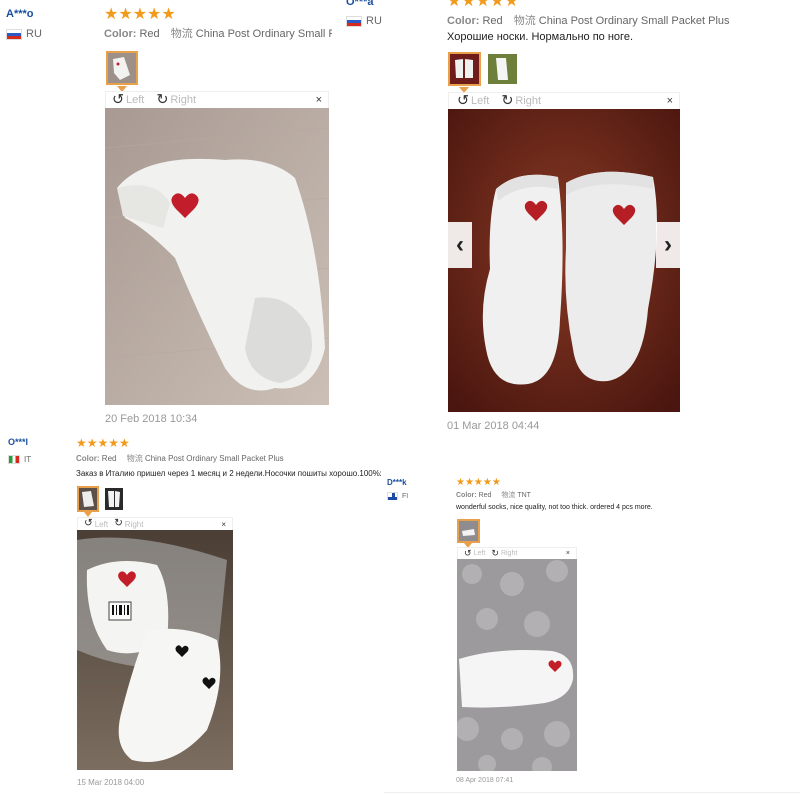  I want to click on reviewer-name: O***a, so click(360, 4).